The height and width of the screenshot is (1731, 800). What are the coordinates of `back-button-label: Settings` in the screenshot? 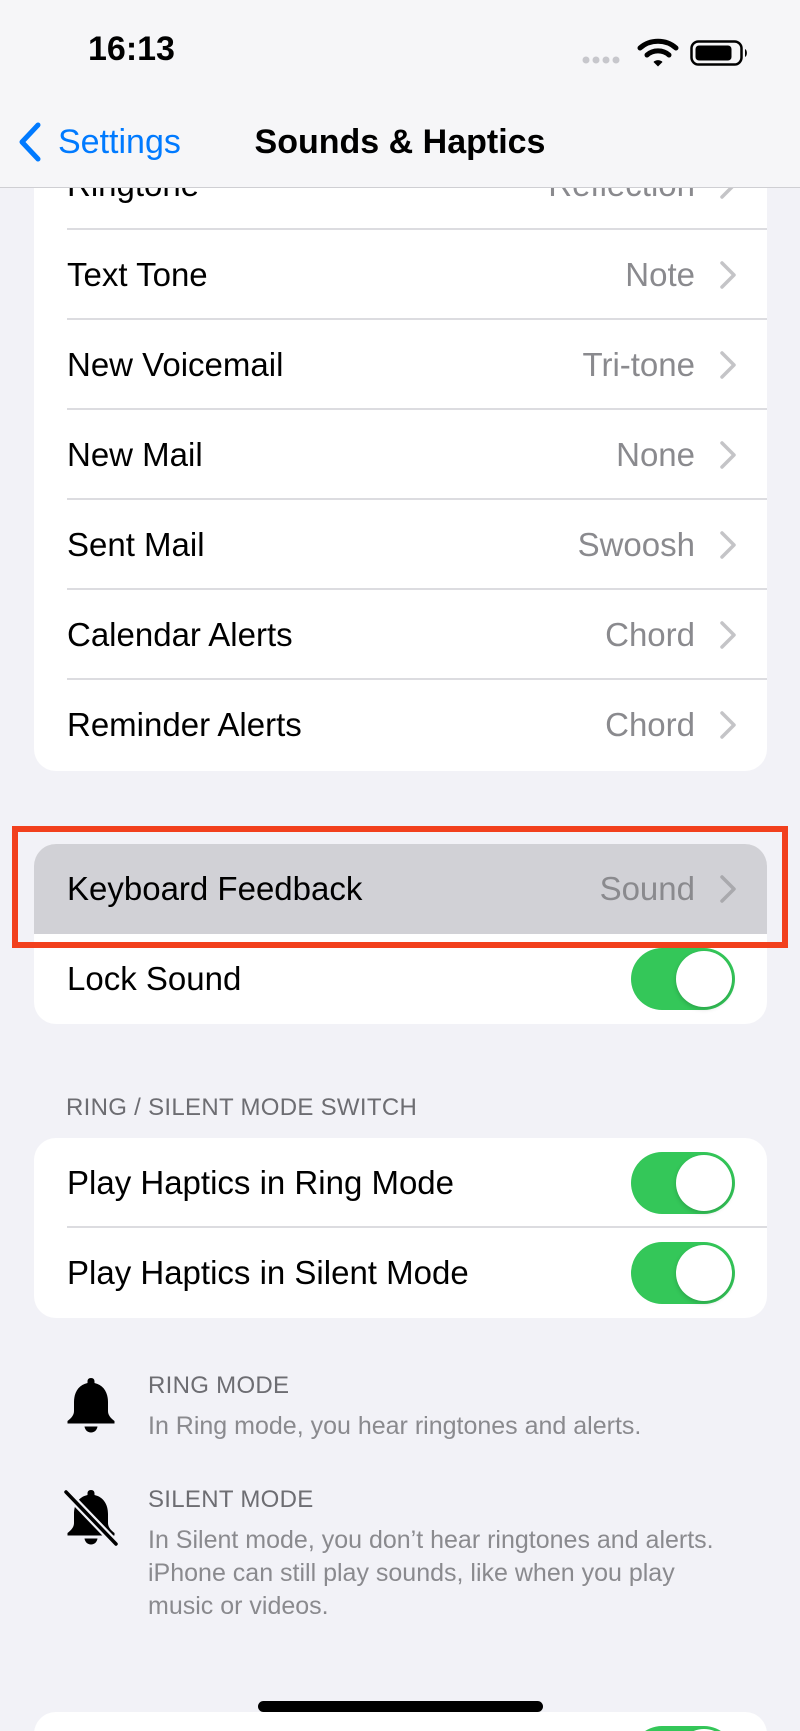 It's located at (119, 142).